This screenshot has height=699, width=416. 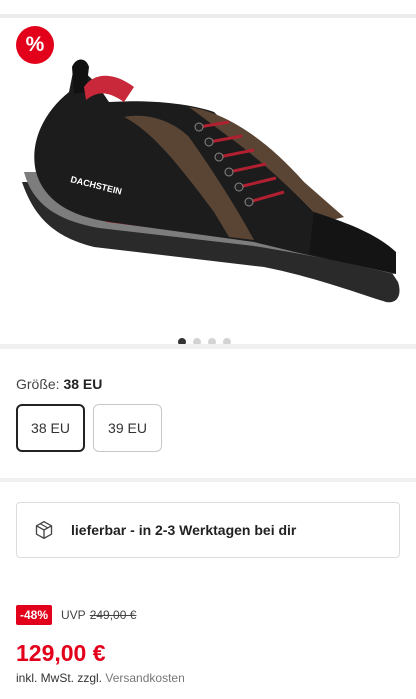 I want to click on delivery-info-box: lieferbar - in 2-3 Werktagen bei dir, so click(x=208, y=530).